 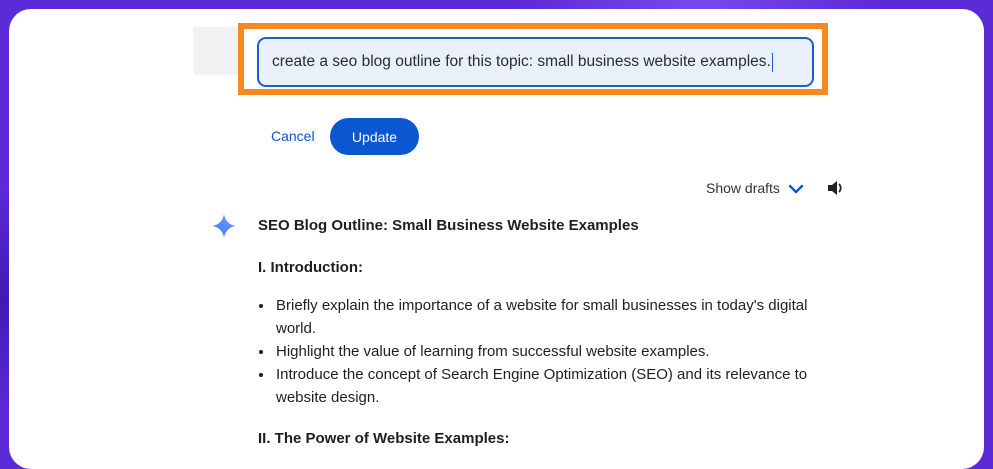 I want to click on show-drafts-button: Show drafts, so click(x=743, y=188).